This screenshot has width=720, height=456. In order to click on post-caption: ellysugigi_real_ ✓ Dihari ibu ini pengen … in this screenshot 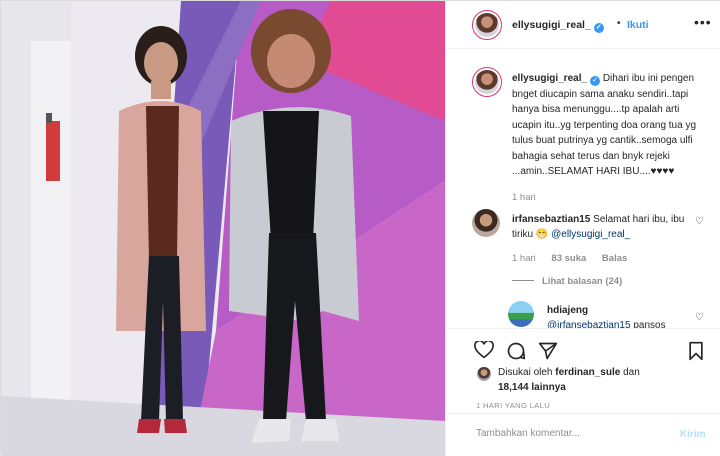, I will do `click(608, 125)`.